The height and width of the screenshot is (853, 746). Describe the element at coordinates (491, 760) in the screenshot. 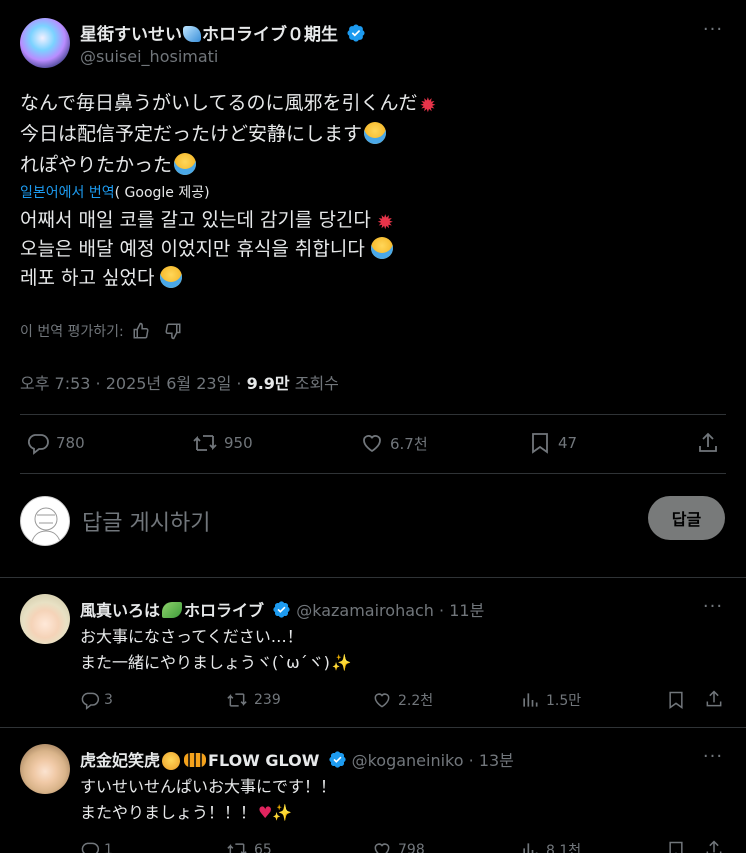

I see `reply-time: · 13분` at that location.